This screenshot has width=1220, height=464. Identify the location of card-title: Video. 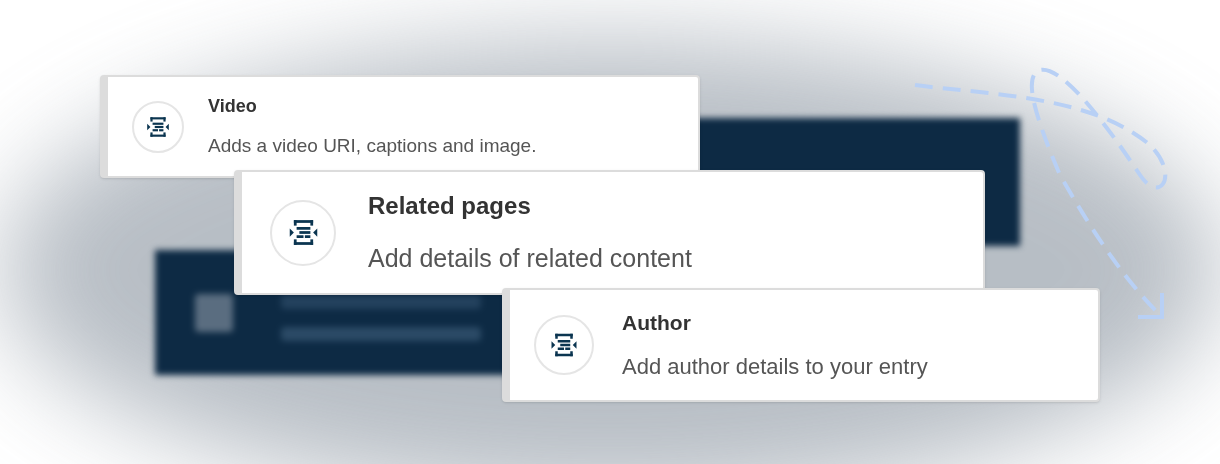
(233, 106).